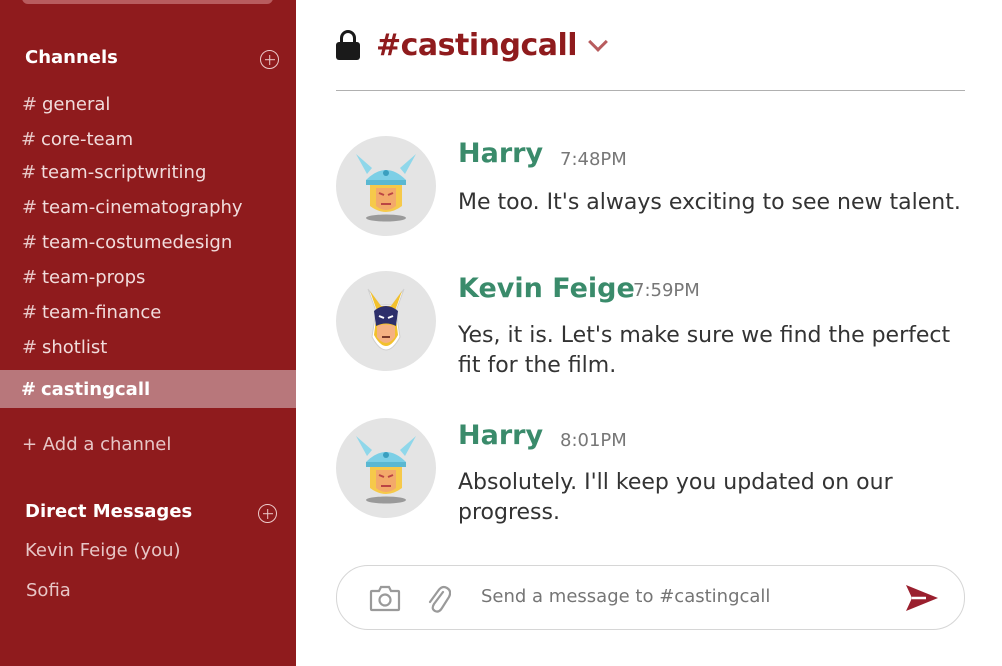 The height and width of the screenshot is (666, 1002). What do you see at coordinates (103, 550) in the screenshot?
I see `dm-item-kevin-feige: Kevin Feige (you)` at bounding box center [103, 550].